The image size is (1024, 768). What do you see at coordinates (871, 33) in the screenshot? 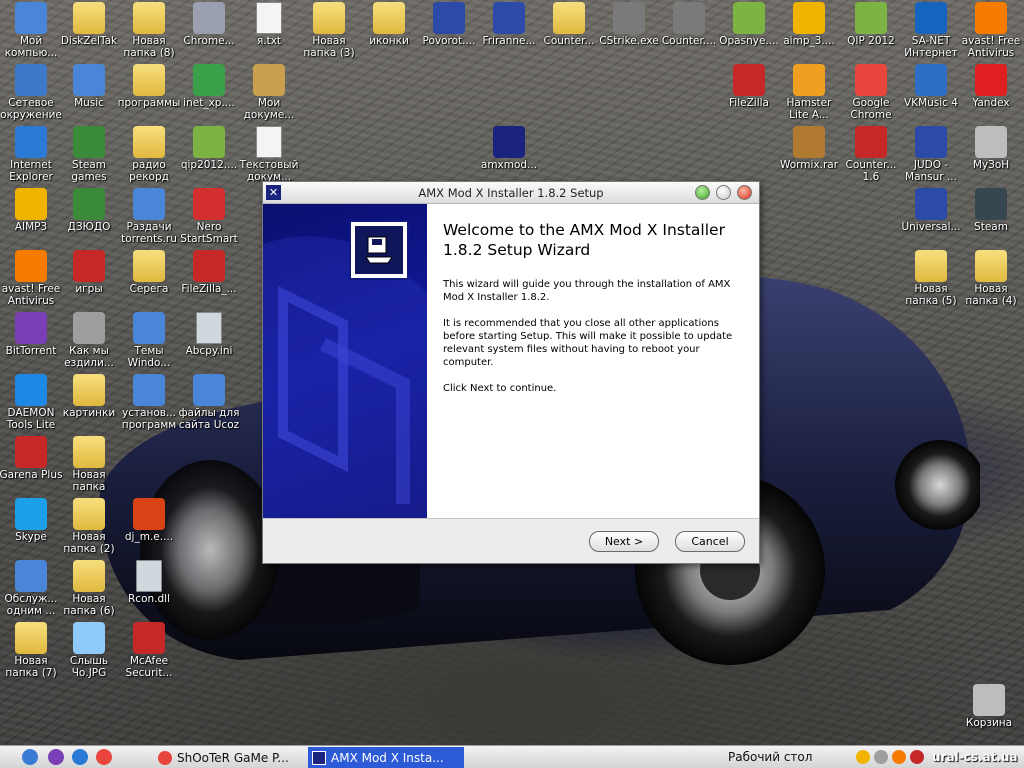
I see `desktop-icon: QIP 2012` at bounding box center [871, 33].